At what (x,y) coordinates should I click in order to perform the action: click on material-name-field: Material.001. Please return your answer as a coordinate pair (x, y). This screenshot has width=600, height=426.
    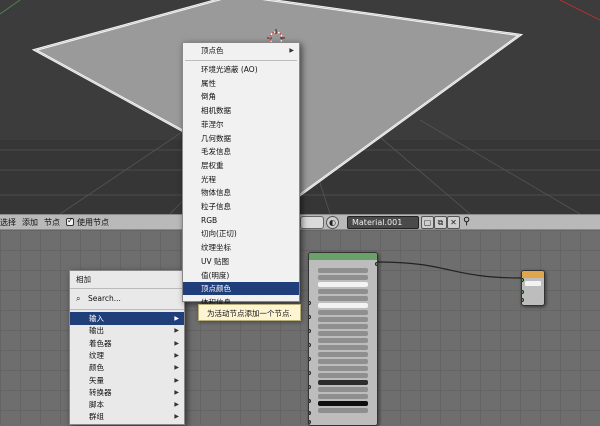
    Looking at the image, I should click on (383, 222).